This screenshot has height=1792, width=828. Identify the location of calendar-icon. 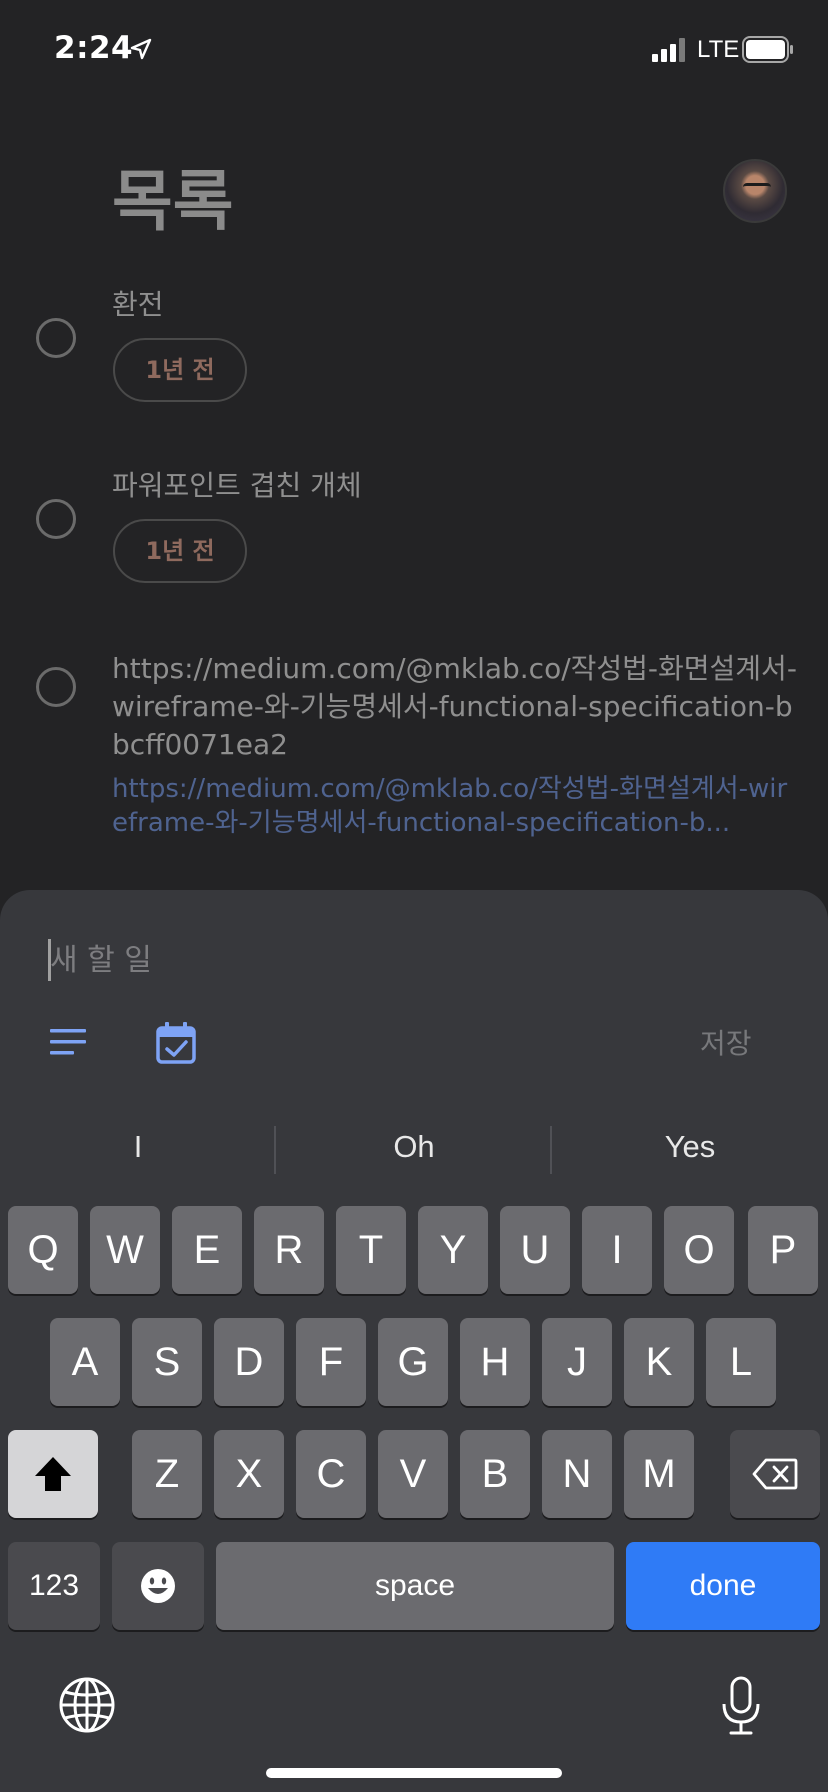
(176, 1043).